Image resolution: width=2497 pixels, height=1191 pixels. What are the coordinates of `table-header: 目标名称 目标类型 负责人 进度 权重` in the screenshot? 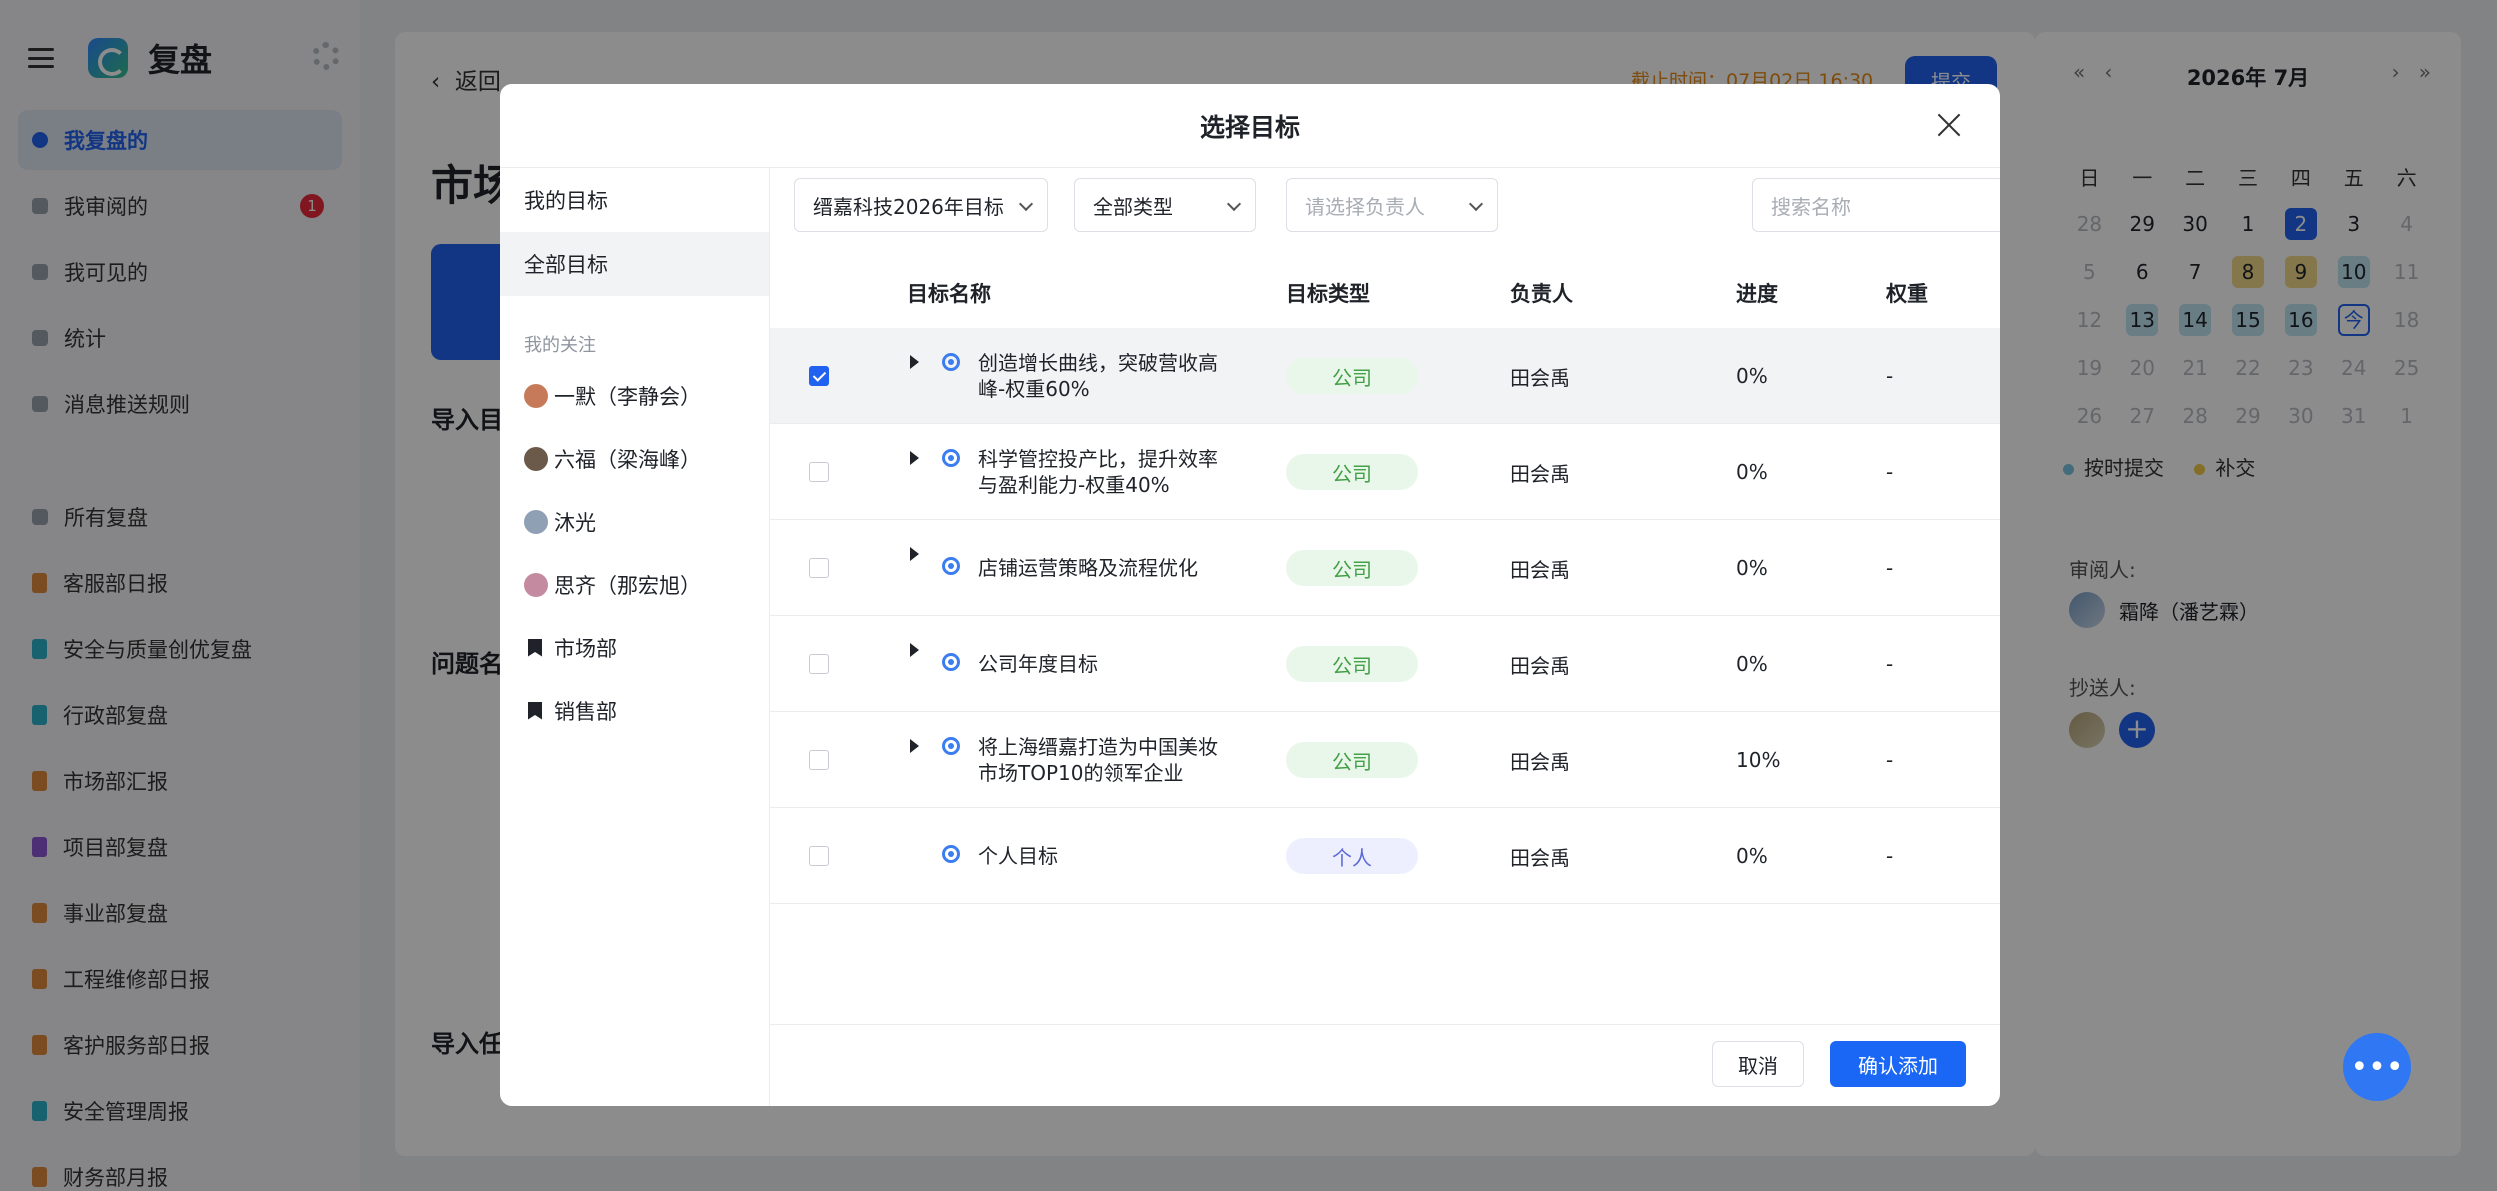 It's located at (1385, 293).